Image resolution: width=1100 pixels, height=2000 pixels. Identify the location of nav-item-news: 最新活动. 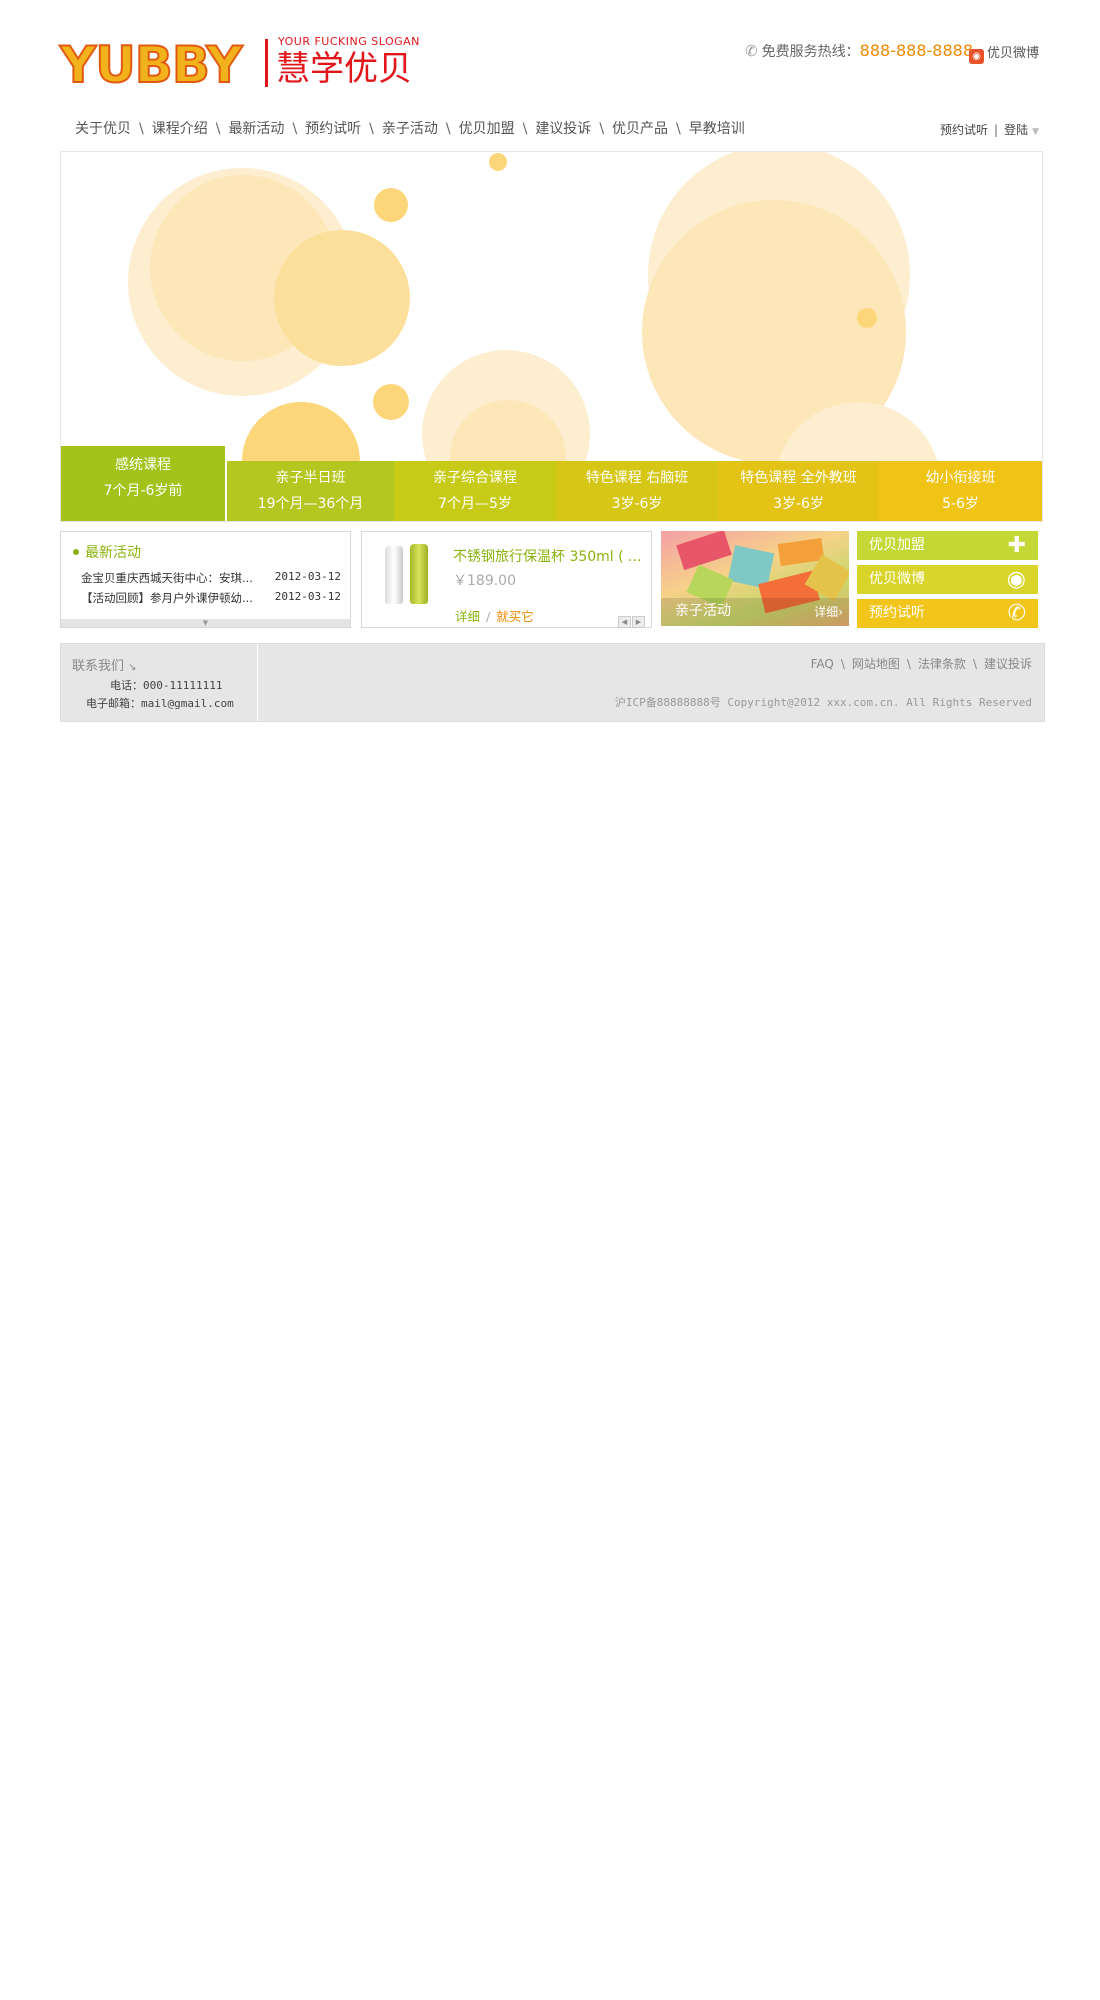
(256, 129).